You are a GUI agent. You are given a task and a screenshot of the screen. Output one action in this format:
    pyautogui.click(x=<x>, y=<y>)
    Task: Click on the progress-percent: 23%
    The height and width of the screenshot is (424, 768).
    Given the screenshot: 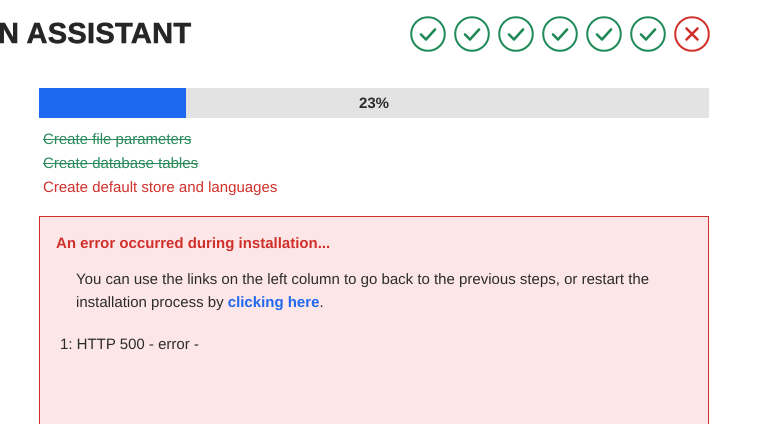 What is the action you would take?
    pyautogui.click(x=374, y=103)
    